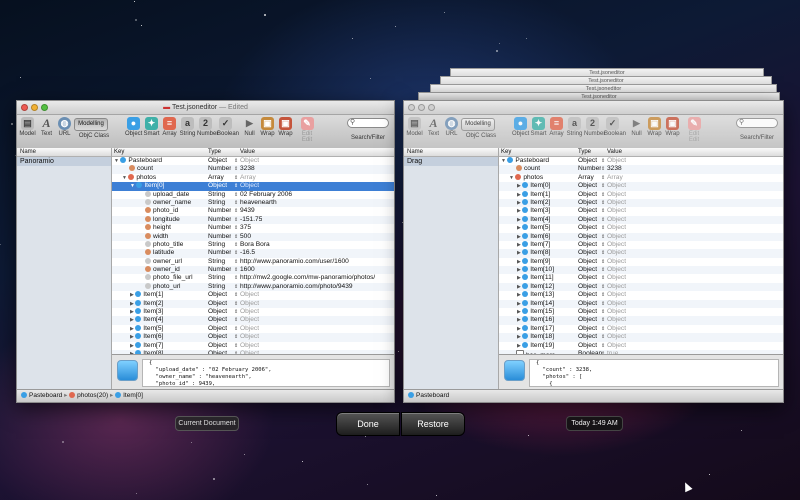 The height and width of the screenshot is (500, 800). What do you see at coordinates (207, 127) in the screenshot?
I see `number-button: 2 Number` at bounding box center [207, 127].